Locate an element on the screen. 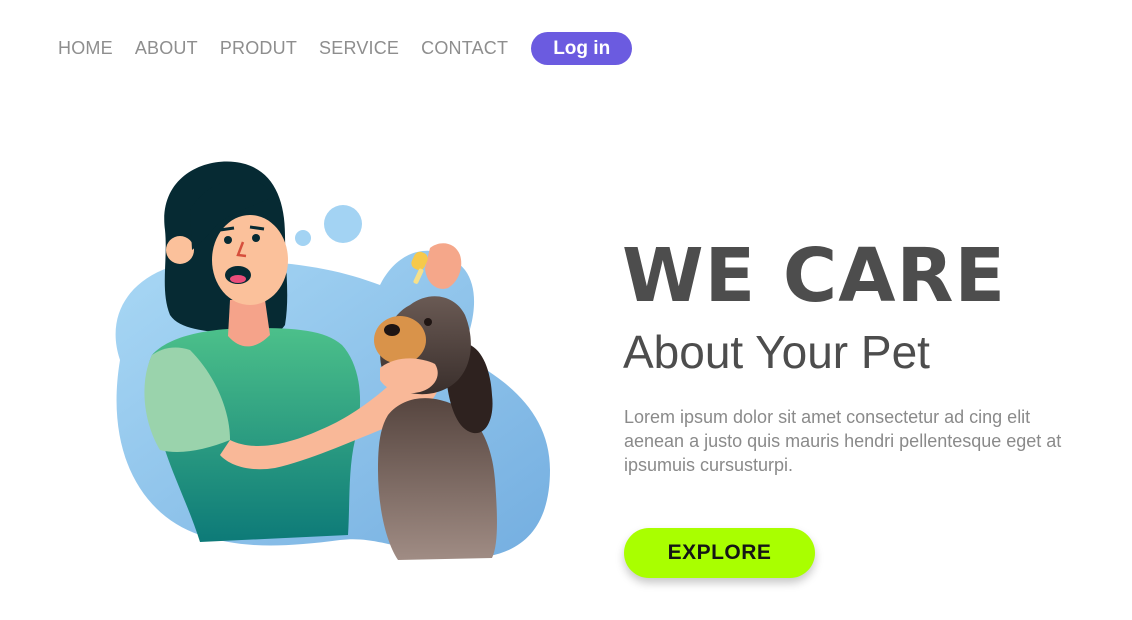 Image resolution: width=1132 pixels, height=620 pixels. woman-tongue is located at coordinates (238, 279).